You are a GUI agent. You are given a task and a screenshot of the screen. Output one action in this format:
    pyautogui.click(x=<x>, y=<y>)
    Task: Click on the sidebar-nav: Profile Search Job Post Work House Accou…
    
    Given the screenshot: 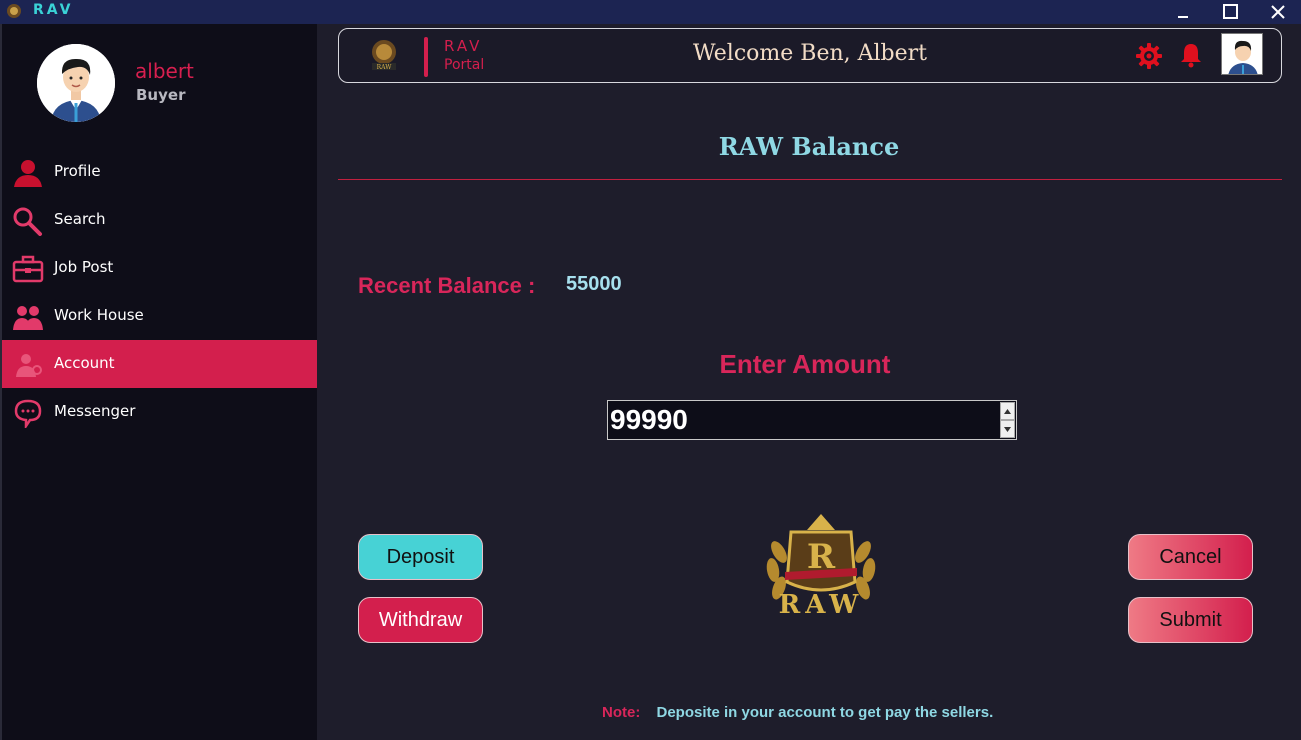 What is the action you would take?
    pyautogui.click(x=159, y=292)
    